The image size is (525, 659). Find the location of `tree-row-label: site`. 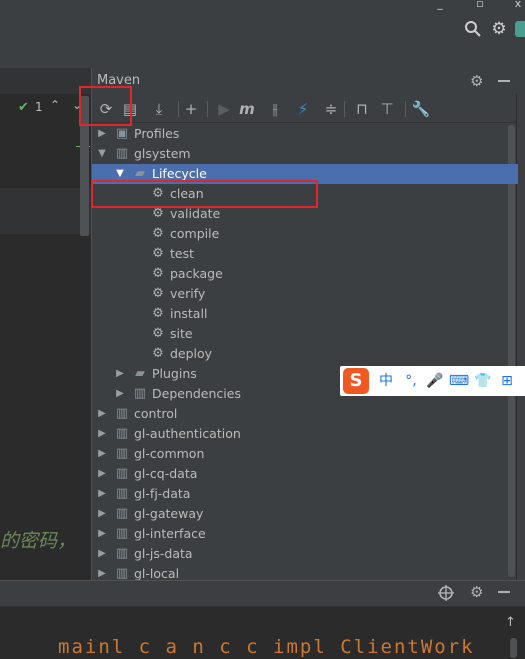

tree-row-label: site is located at coordinates (181, 333).